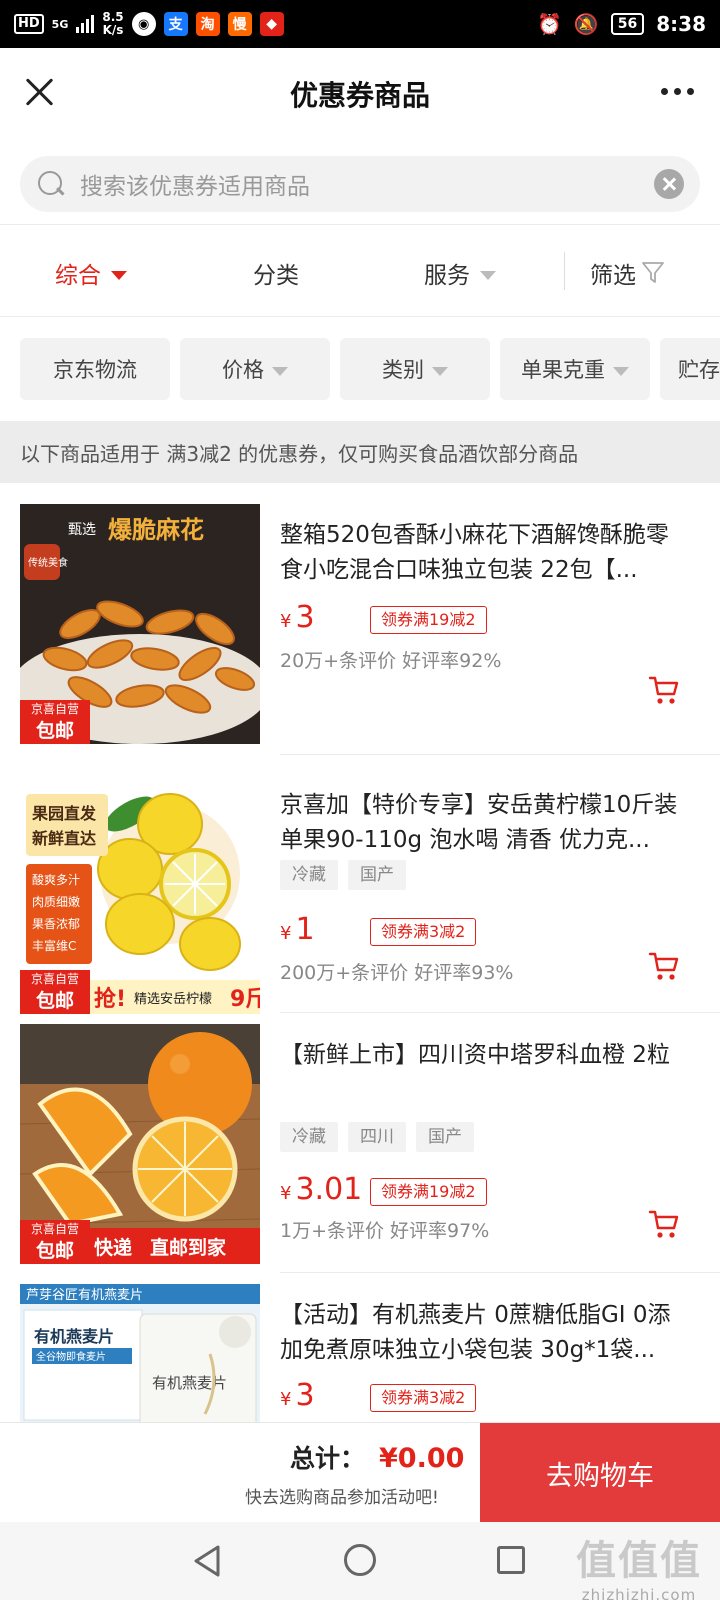 The height and width of the screenshot is (1600, 720). I want to click on checkout-bar: 总计： ¥0.00 快去选购商品参加活动吧! 去购物车, so click(360, 1472).